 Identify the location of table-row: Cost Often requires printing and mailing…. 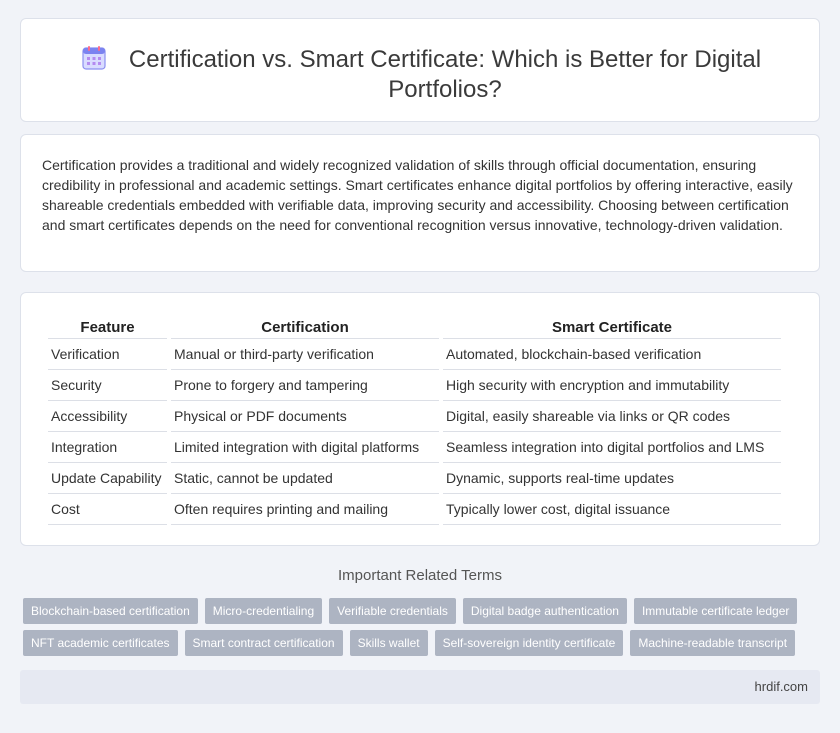
(414, 509).